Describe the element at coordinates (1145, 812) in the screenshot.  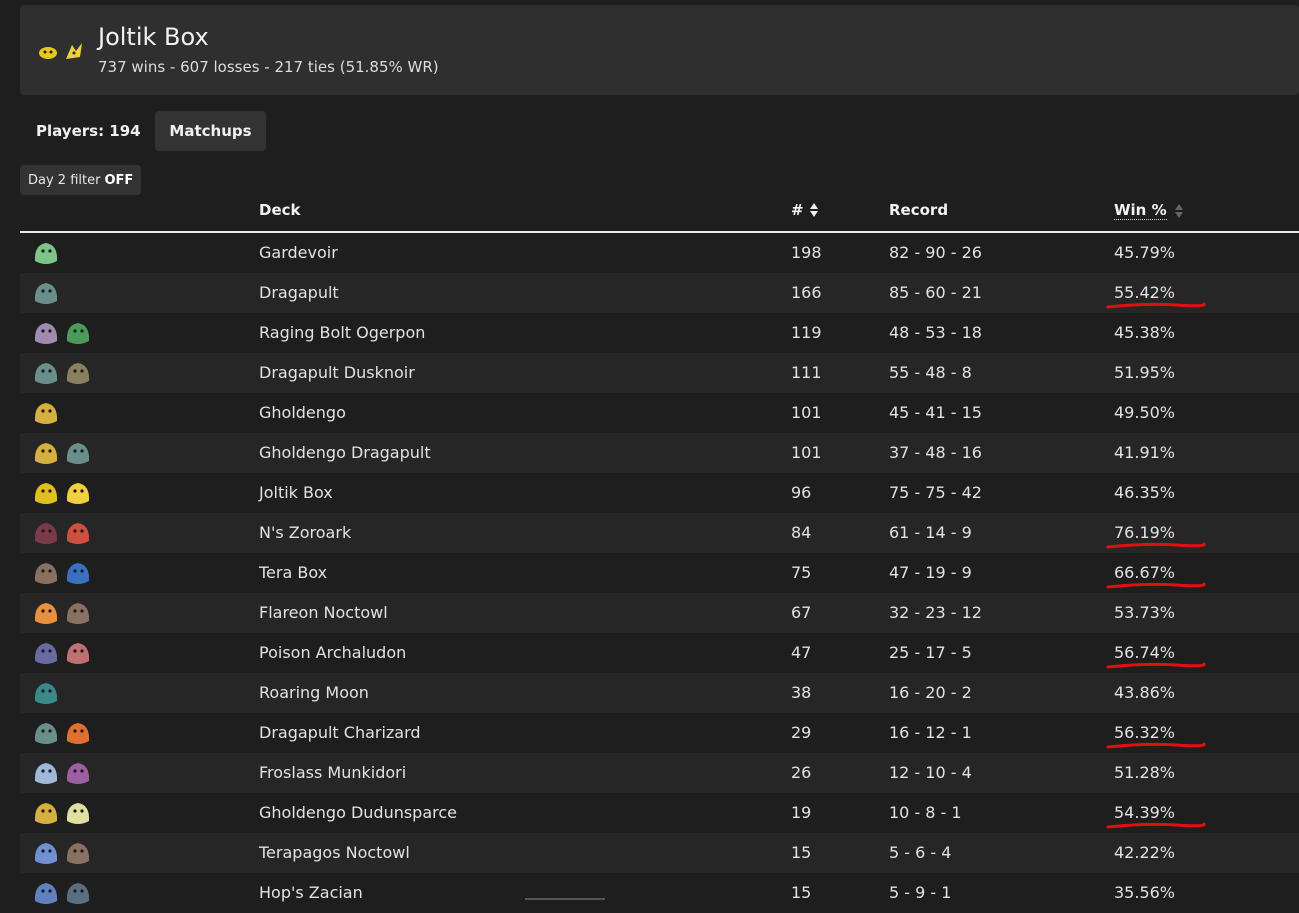
I see `deck-win-rate: 54.39%` at that location.